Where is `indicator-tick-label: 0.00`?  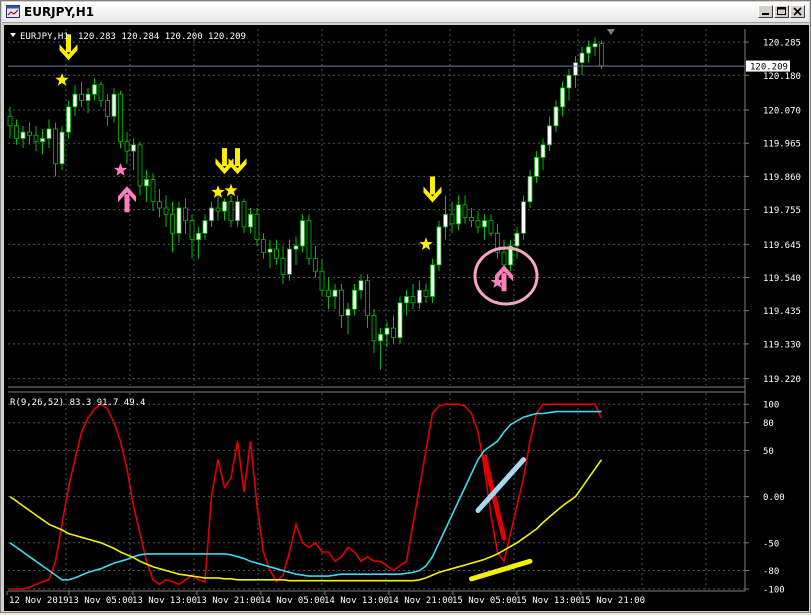
indicator-tick-label: 0.00 is located at coordinates (774, 498).